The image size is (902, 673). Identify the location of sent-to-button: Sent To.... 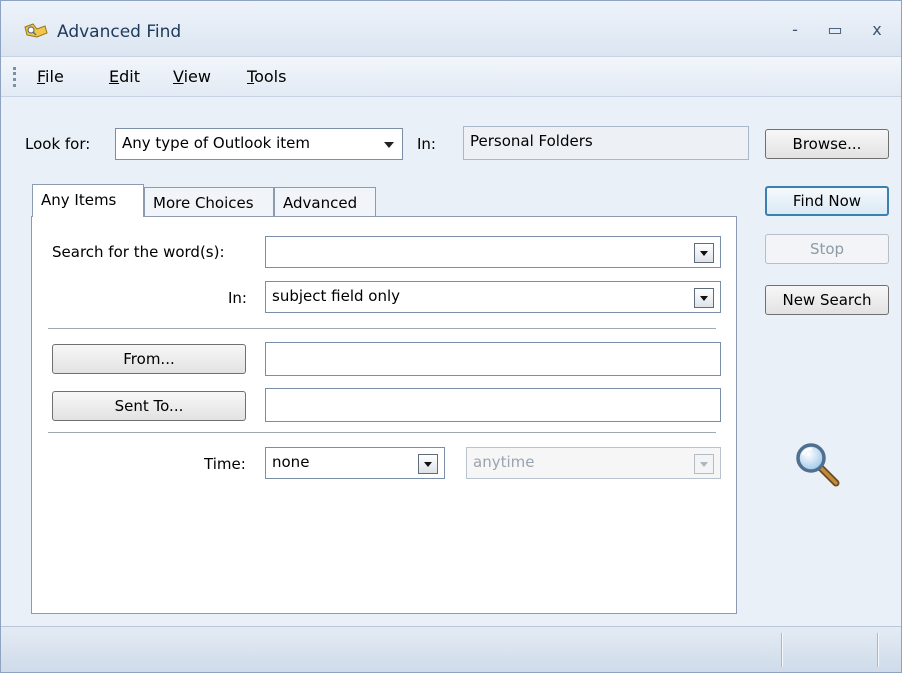
(149, 406).